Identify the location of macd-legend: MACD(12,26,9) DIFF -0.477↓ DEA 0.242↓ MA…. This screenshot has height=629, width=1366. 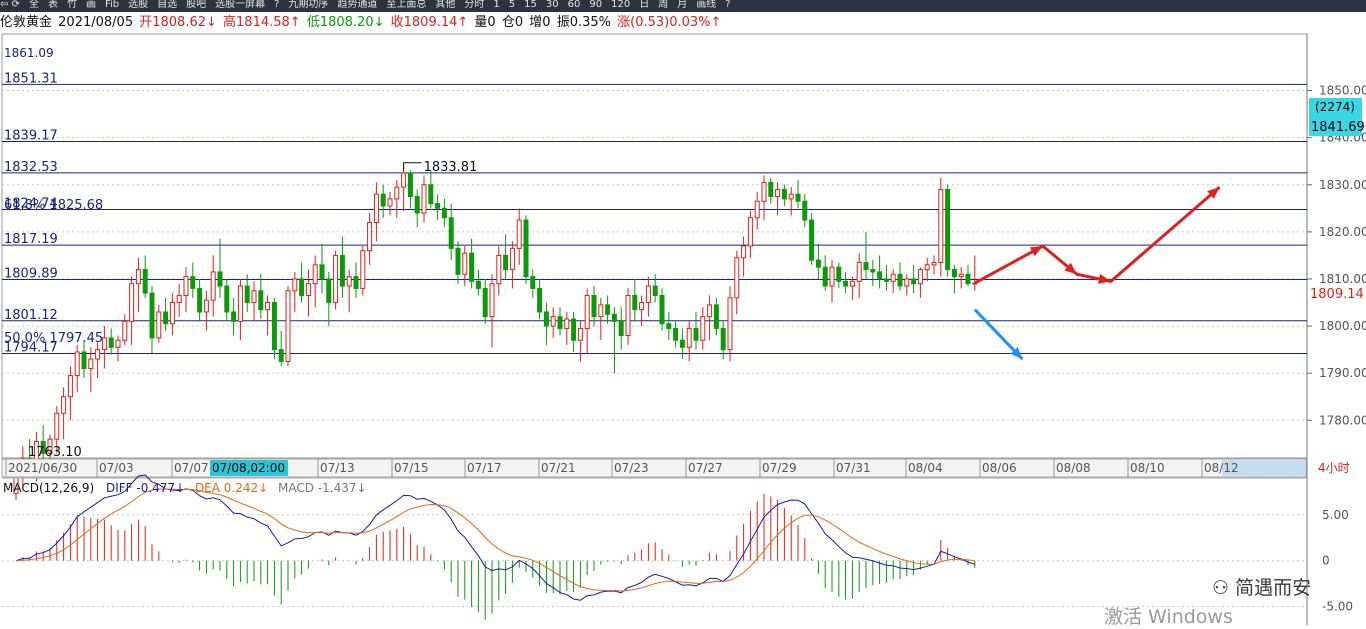
(185, 488).